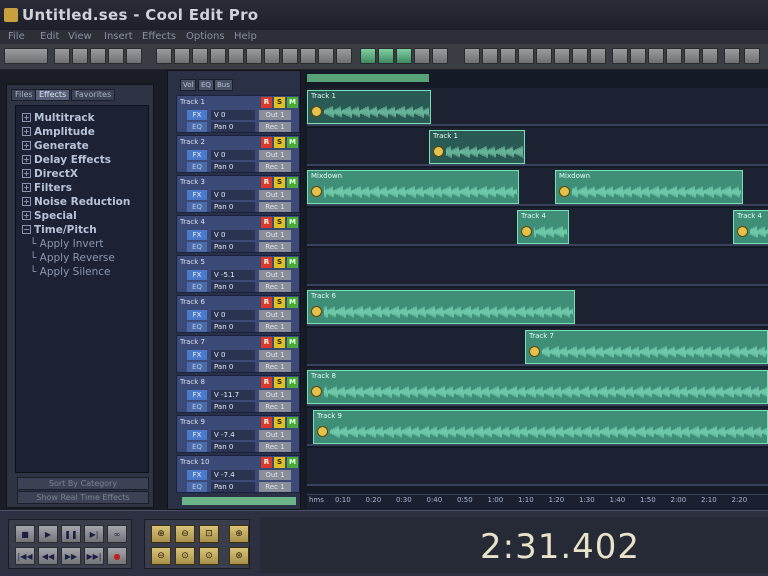 This screenshot has height=576, width=768. Describe the element at coordinates (16, 36) in the screenshot. I see `menu-file: File` at that location.